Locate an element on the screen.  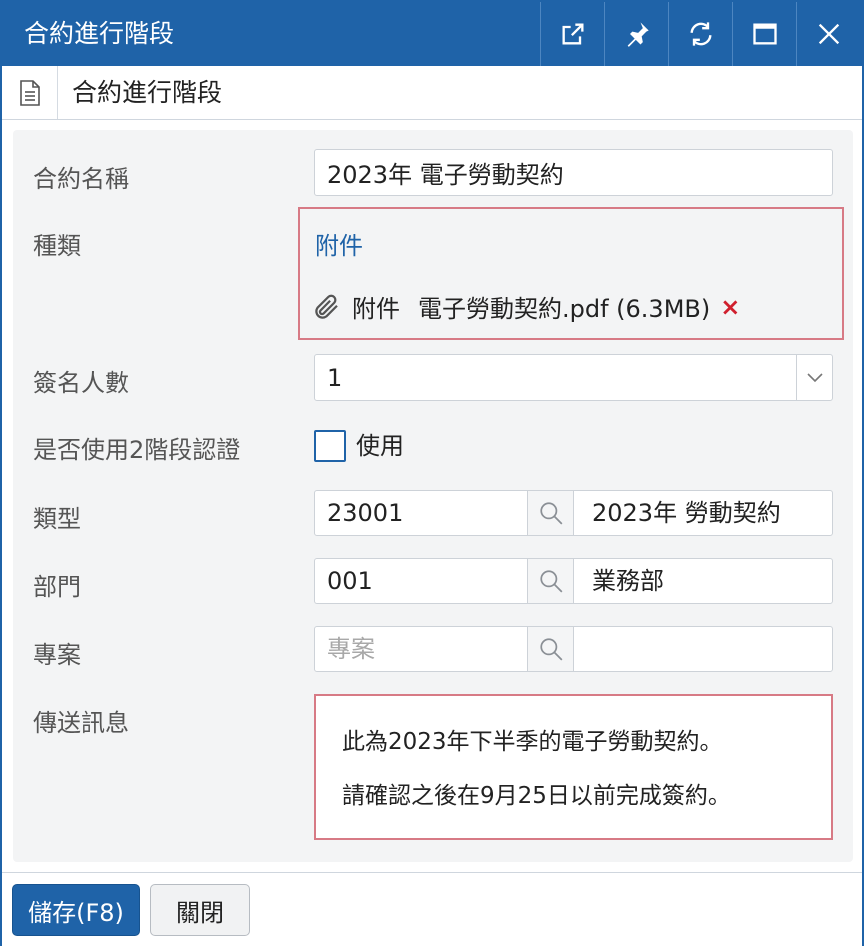
pin-button is located at coordinates (636, 34).